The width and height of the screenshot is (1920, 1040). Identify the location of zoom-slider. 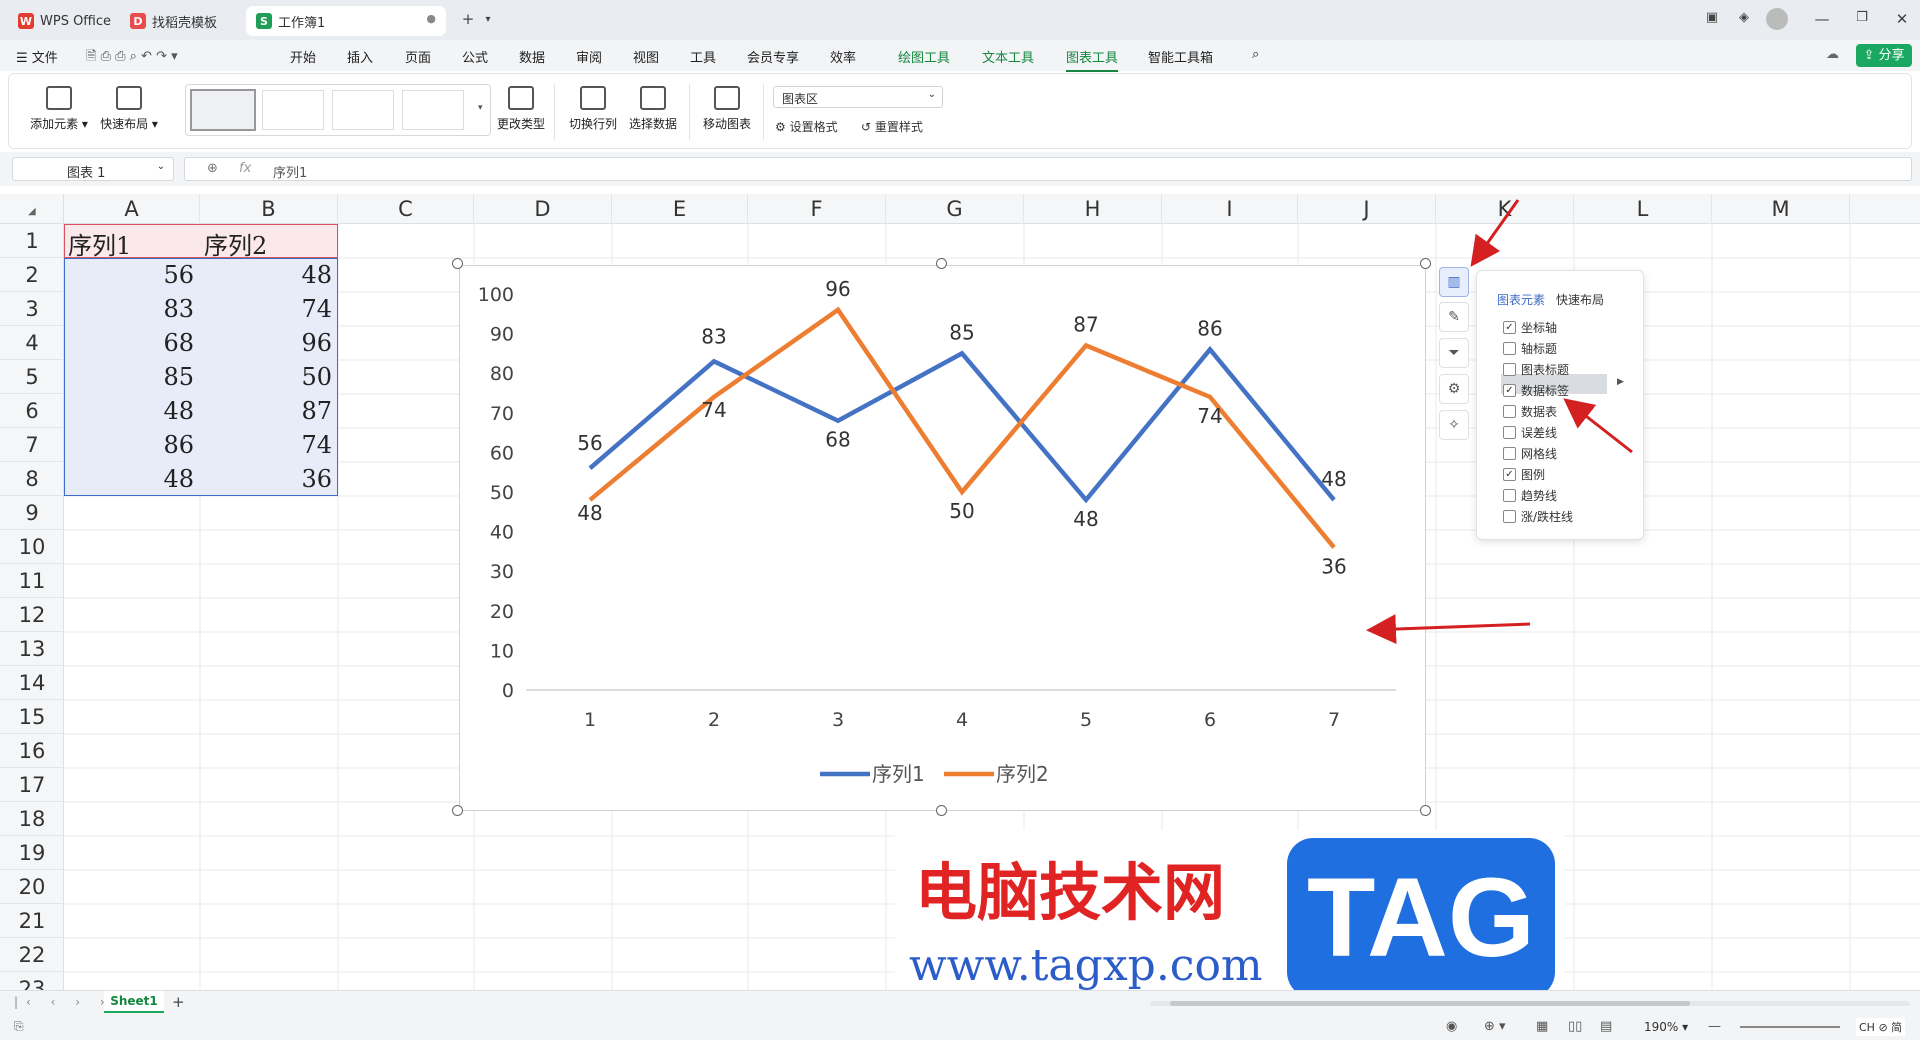
(1790, 1027).